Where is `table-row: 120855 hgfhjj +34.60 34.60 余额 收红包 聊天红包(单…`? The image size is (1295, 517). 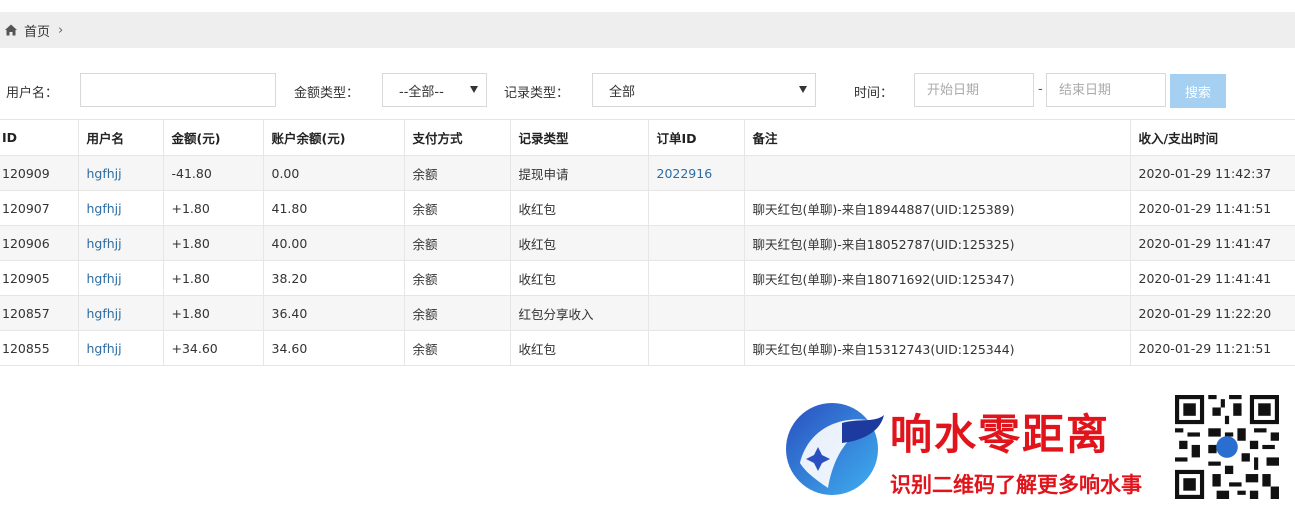 table-row: 120855 hgfhjj +34.60 34.60 余额 收红包 聊天红包(单… is located at coordinates (647, 348).